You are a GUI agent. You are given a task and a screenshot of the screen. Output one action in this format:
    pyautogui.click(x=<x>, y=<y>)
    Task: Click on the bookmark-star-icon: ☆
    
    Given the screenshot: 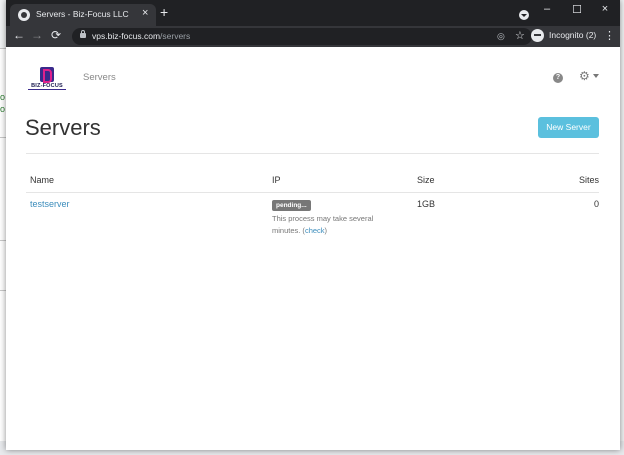 What is the action you would take?
    pyautogui.click(x=520, y=35)
    